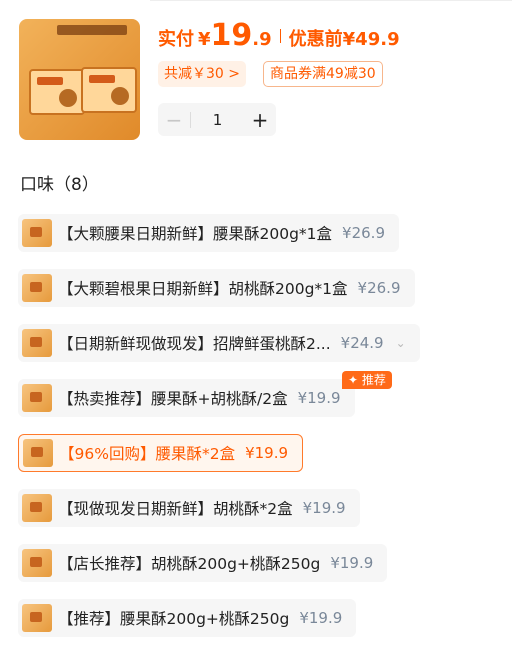 This screenshot has width=512, height=649. I want to click on price-divider, so click(280, 35).